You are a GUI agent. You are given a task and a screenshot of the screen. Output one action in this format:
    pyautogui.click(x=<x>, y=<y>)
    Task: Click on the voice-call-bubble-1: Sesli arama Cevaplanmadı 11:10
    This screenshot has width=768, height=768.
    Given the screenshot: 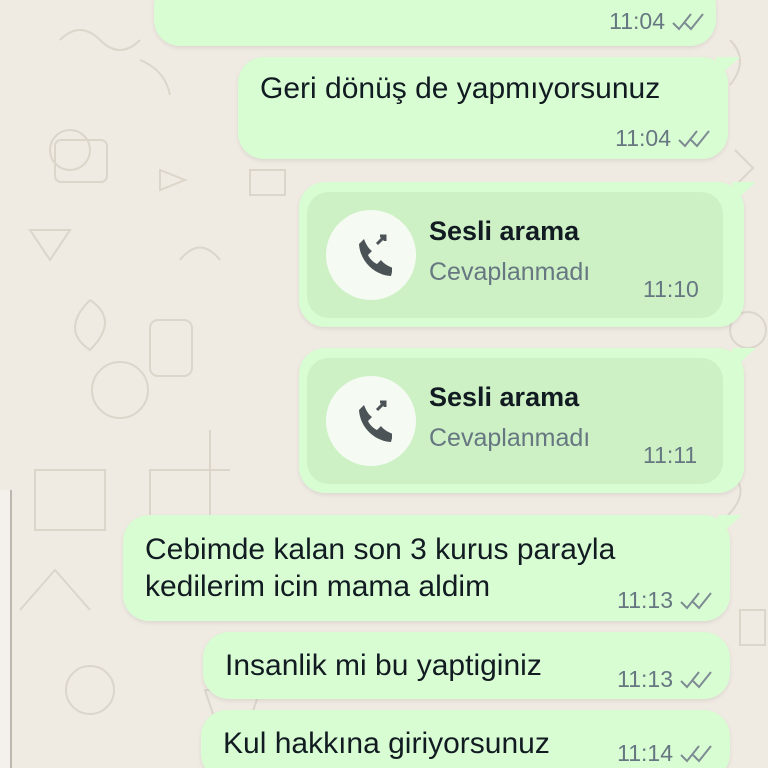 What is the action you would take?
    pyautogui.click(x=527, y=254)
    